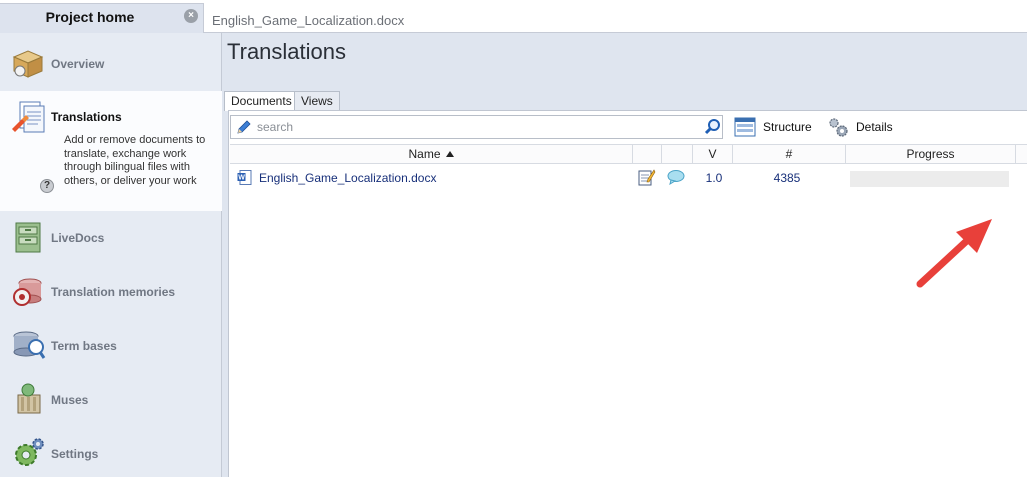 The height and width of the screenshot is (477, 1027). Describe the element at coordinates (287, 51) in the screenshot. I see `page-title: Translations` at that location.